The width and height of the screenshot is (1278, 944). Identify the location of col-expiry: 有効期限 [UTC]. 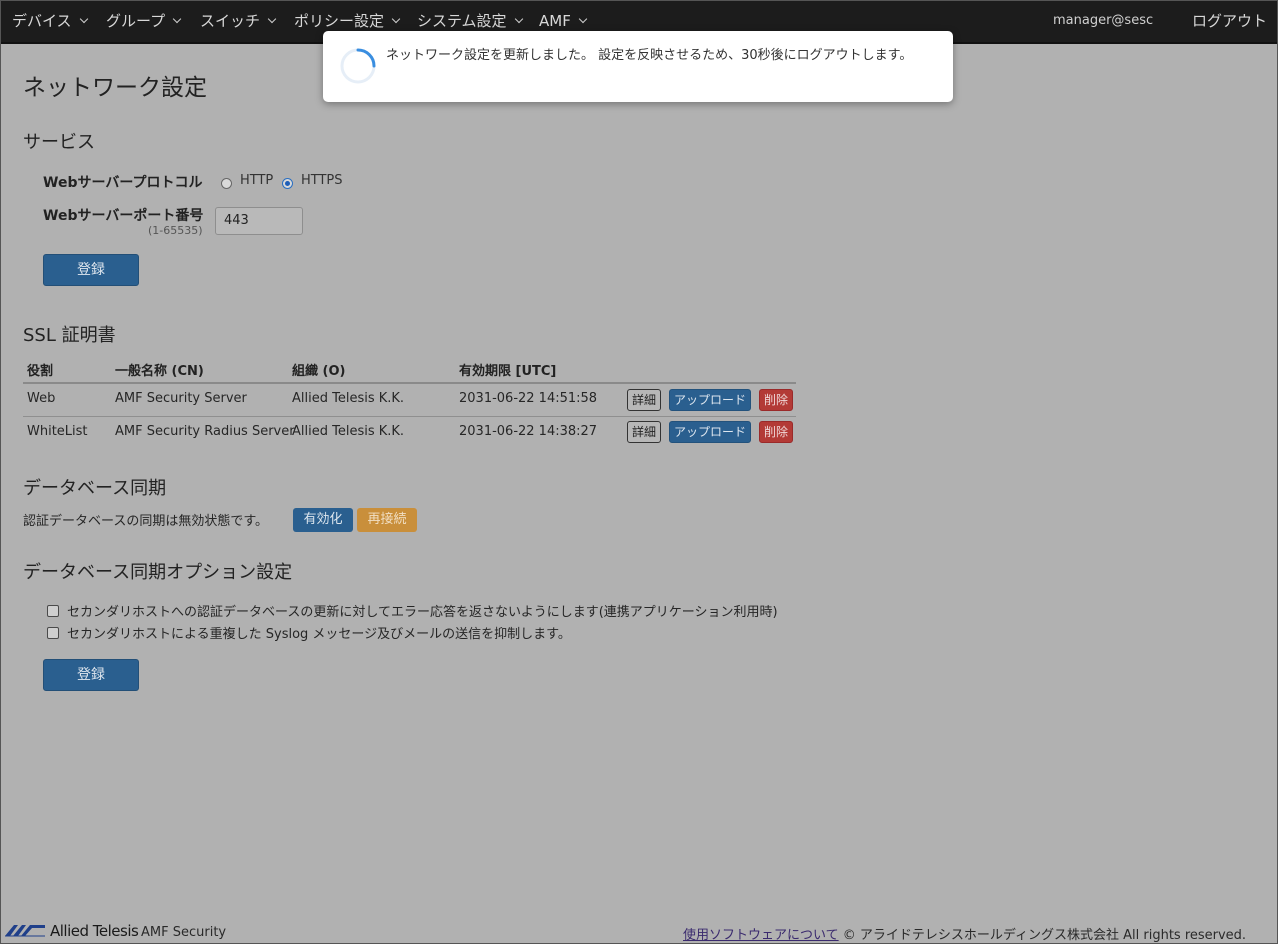
(508, 371).